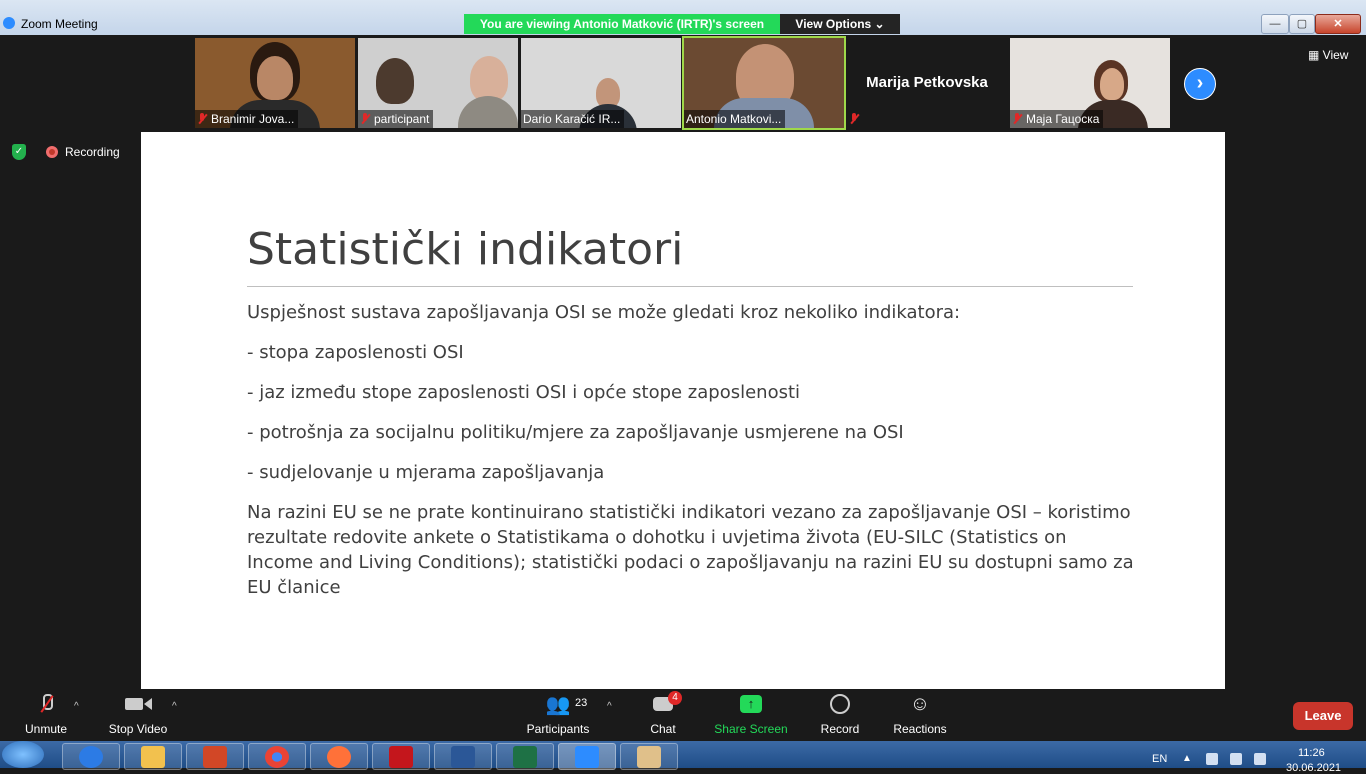 The width and height of the screenshot is (1366, 774). Describe the element at coordinates (426, 472) in the screenshot. I see `slide-line: - sudjelovanje u mjerama zapošljavanja` at that location.